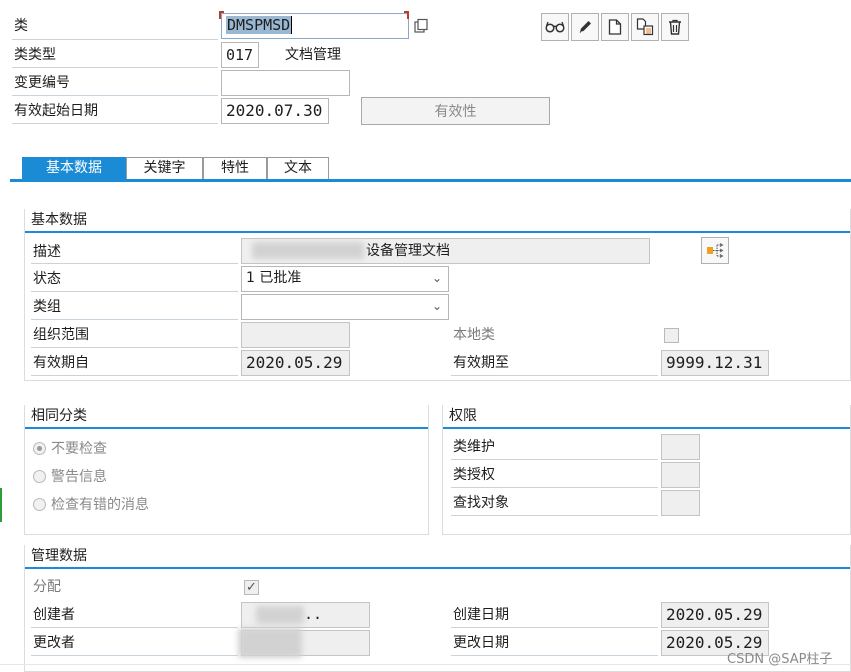  I want to click on radio-error: 检查有错的消息, so click(91, 504).